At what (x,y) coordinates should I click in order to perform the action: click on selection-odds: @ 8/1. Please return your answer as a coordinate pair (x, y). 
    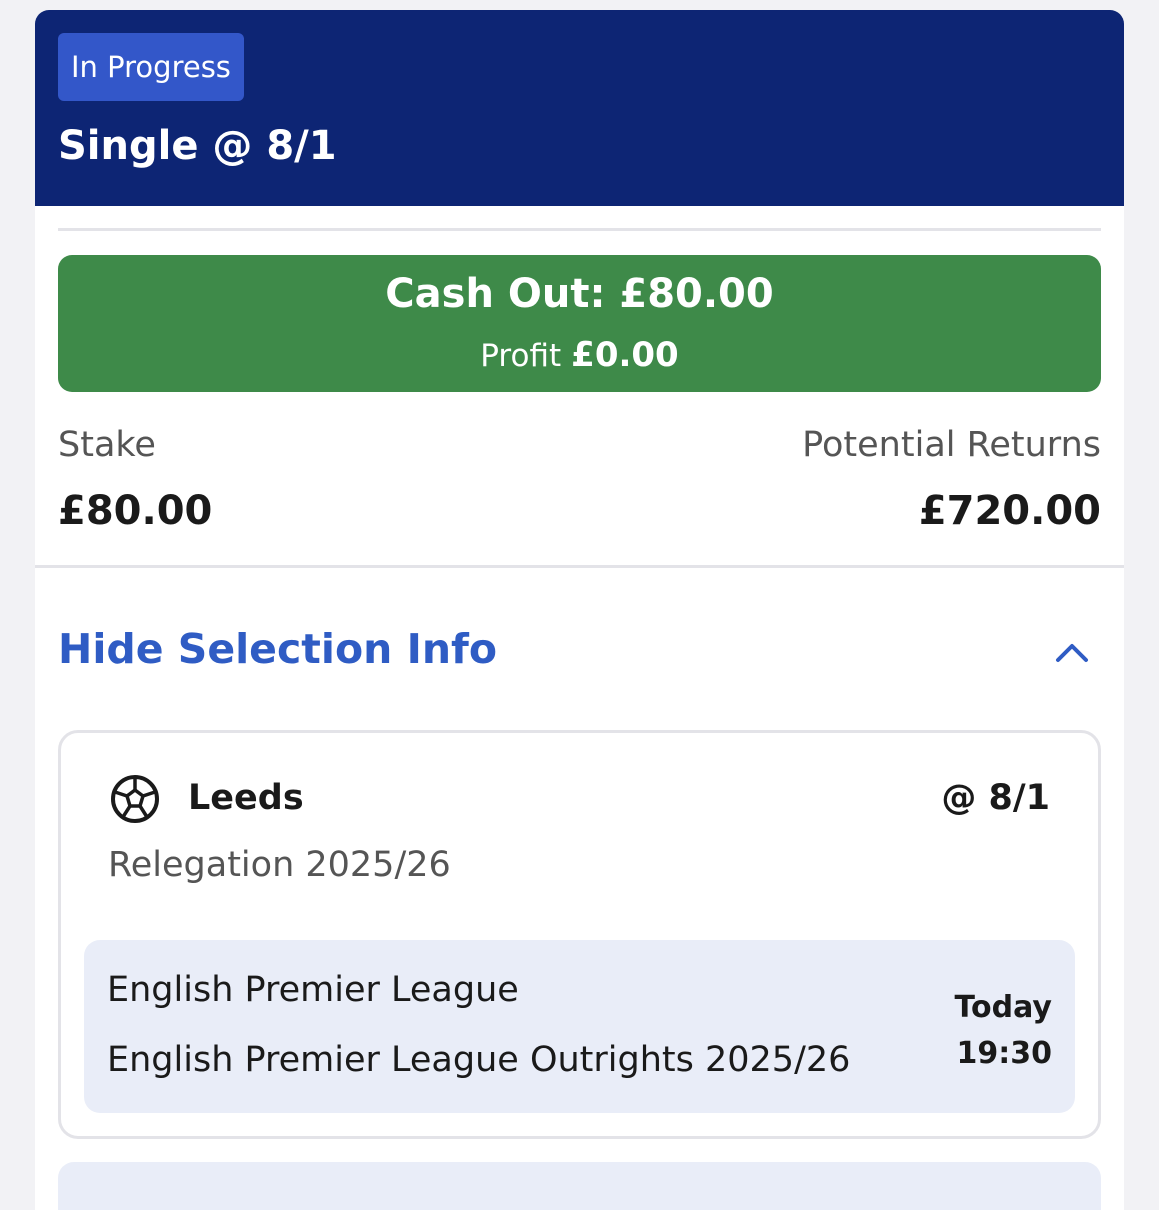
    Looking at the image, I should click on (995, 798).